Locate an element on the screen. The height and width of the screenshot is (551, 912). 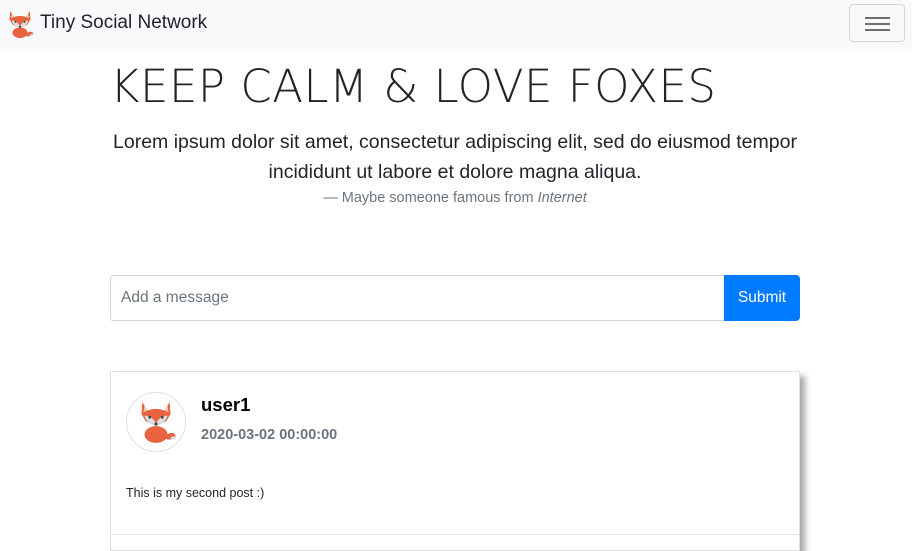
navbar-toggle-button is located at coordinates (877, 23).